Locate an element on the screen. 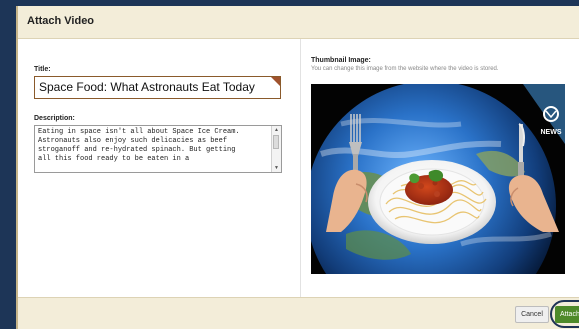 The width and height of the screenshot is (579, 329). discovery-news-logo-icon: NEWS is located at coordinates (551, 132).